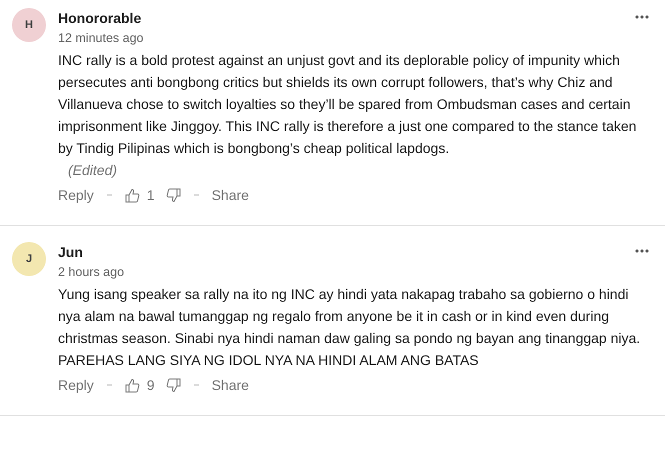 The image size is (665, 453). What do you see at coordinates (29, 25) in the screenshot?
I see `avatar: H` at bounding box center [29, 25].